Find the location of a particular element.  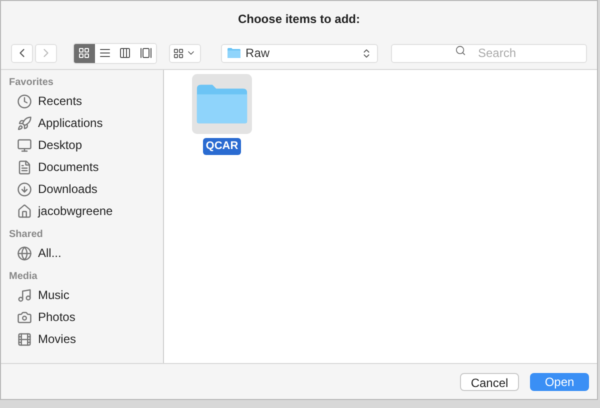

window-title: Choose items to add: is located at coordinates (299, 19).